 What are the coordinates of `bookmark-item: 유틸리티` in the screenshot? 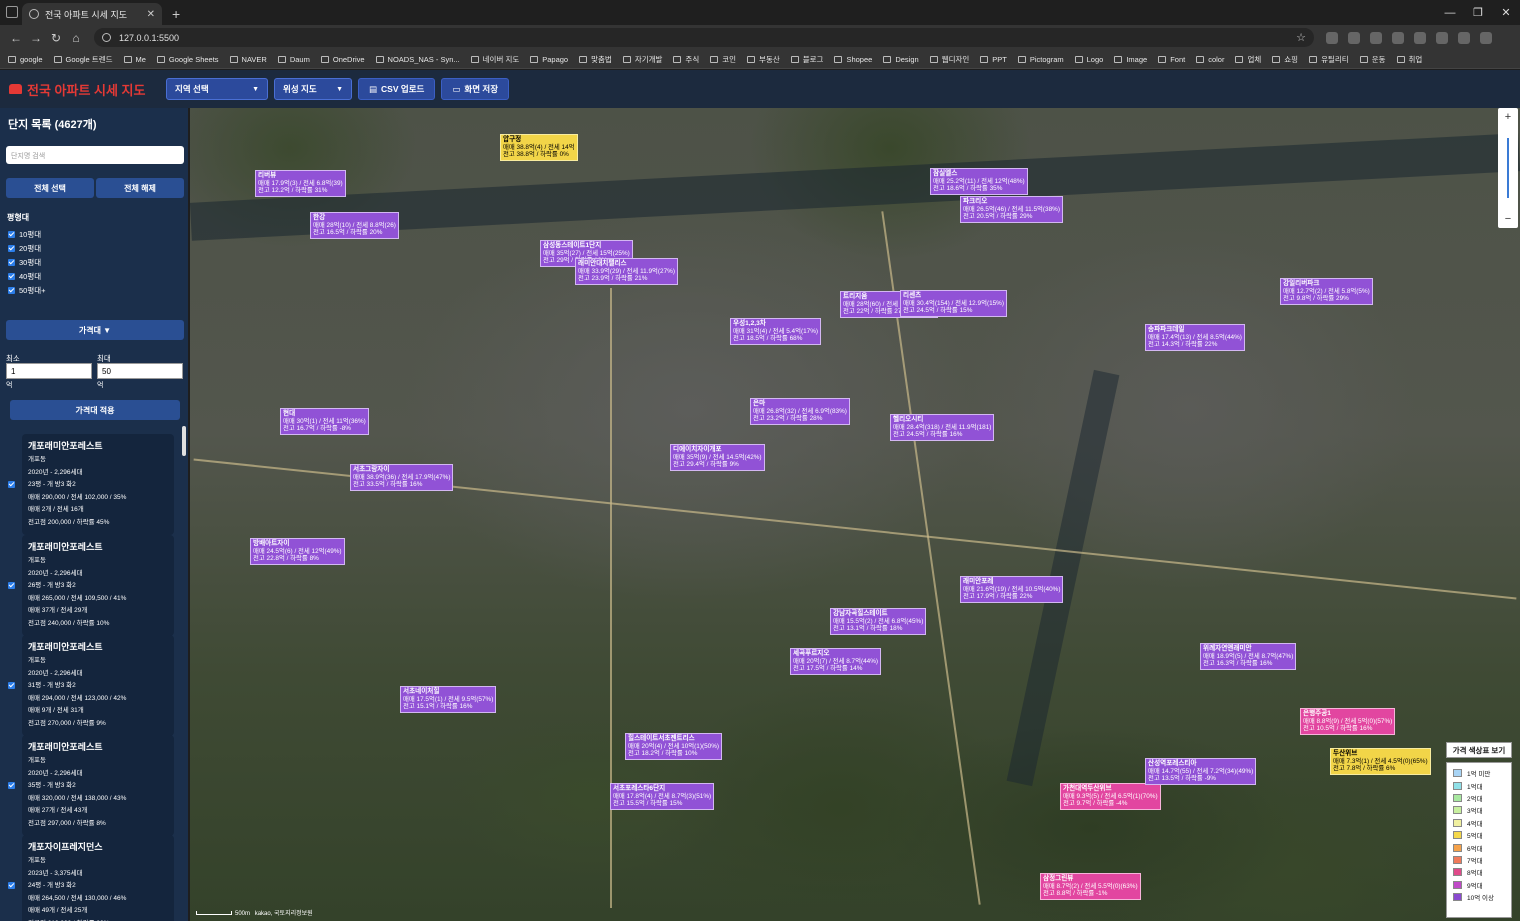 It's located at (1329, 59).